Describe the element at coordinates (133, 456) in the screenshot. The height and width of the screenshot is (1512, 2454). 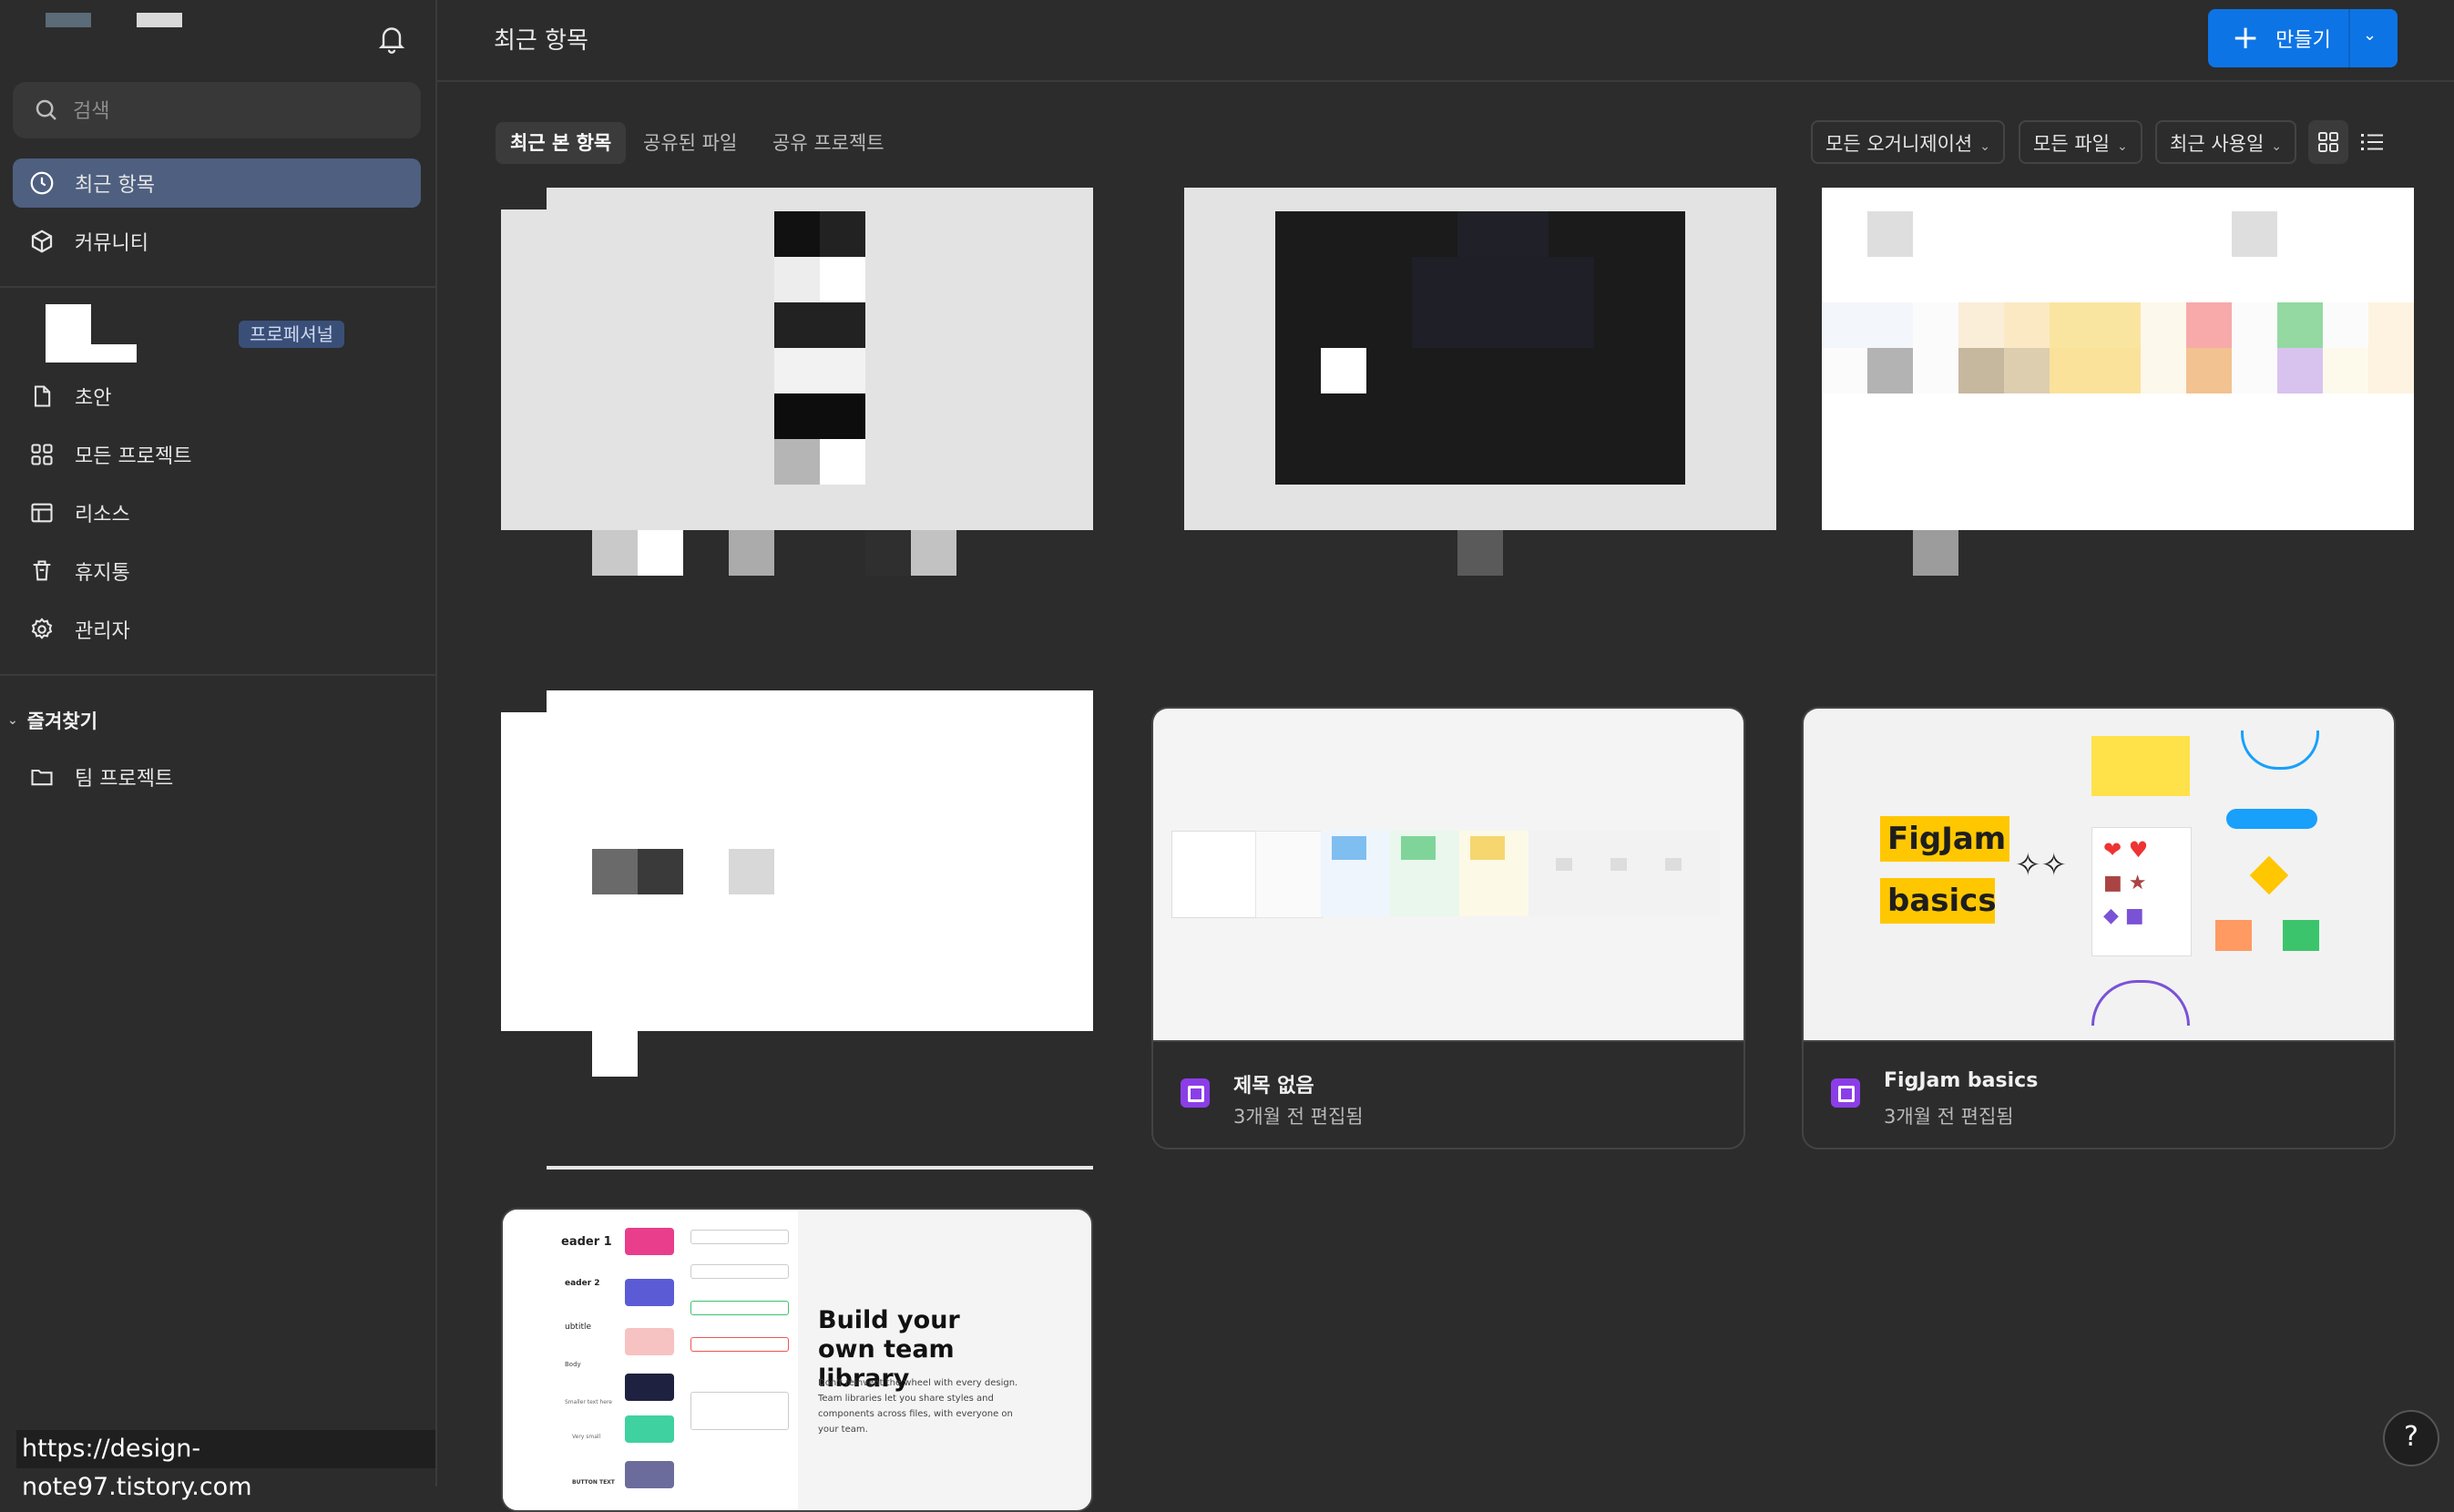
I see `nav-all-projects-label: 모든 프로젝트` at that location.